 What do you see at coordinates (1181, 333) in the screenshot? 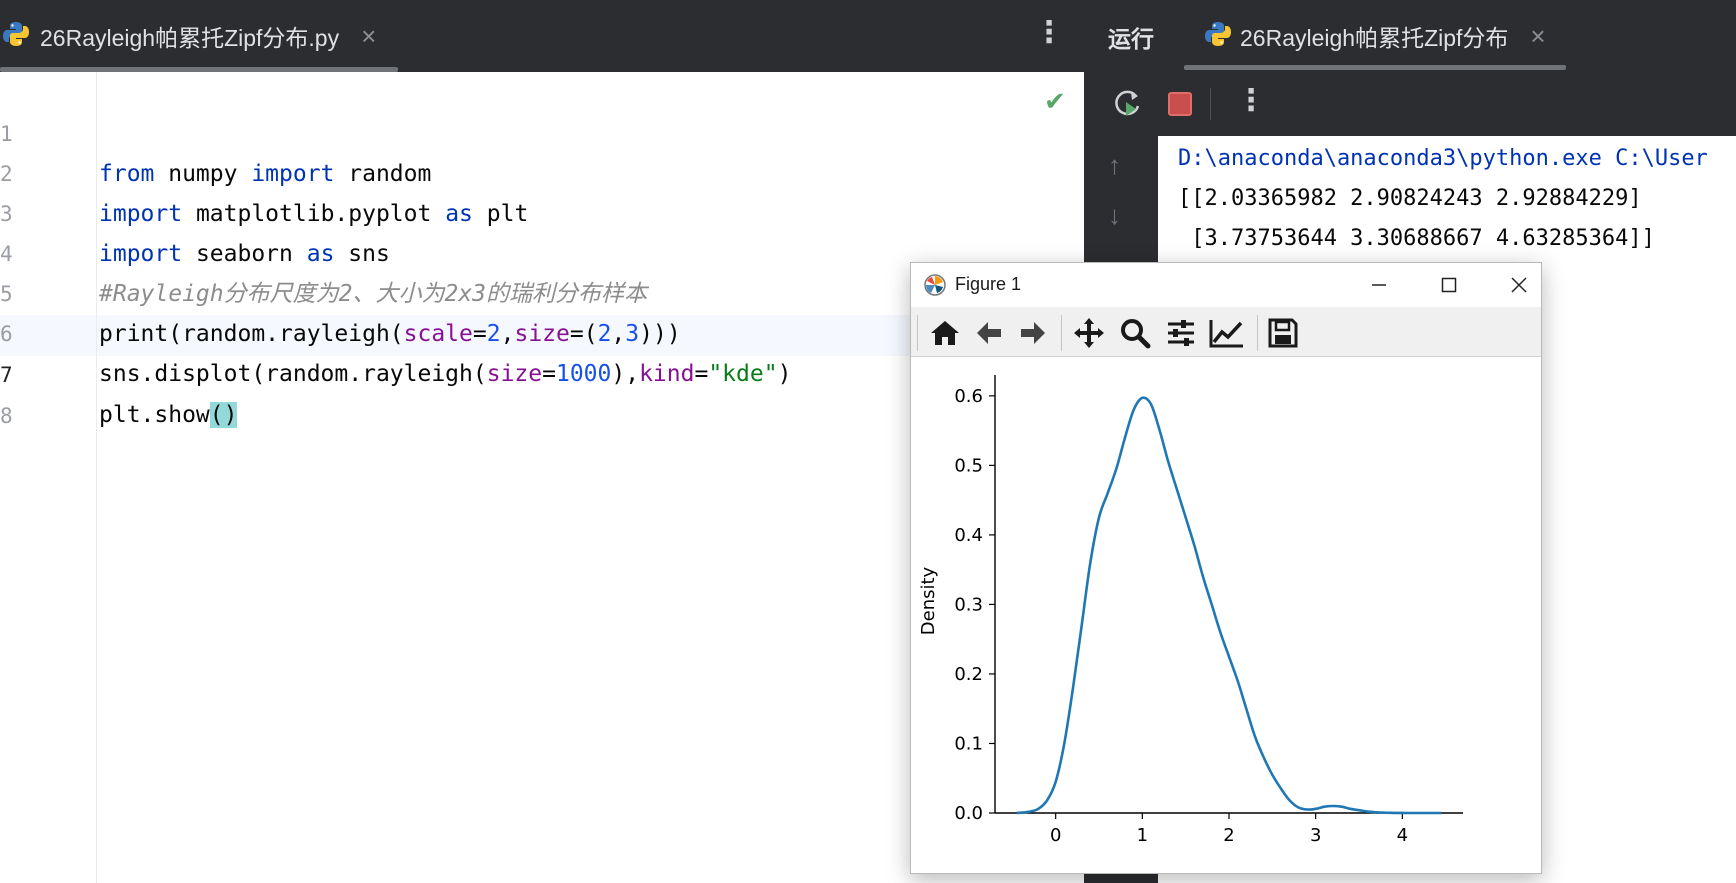
I see `configure-subplots-icon` at bounding box center [1181, 333].